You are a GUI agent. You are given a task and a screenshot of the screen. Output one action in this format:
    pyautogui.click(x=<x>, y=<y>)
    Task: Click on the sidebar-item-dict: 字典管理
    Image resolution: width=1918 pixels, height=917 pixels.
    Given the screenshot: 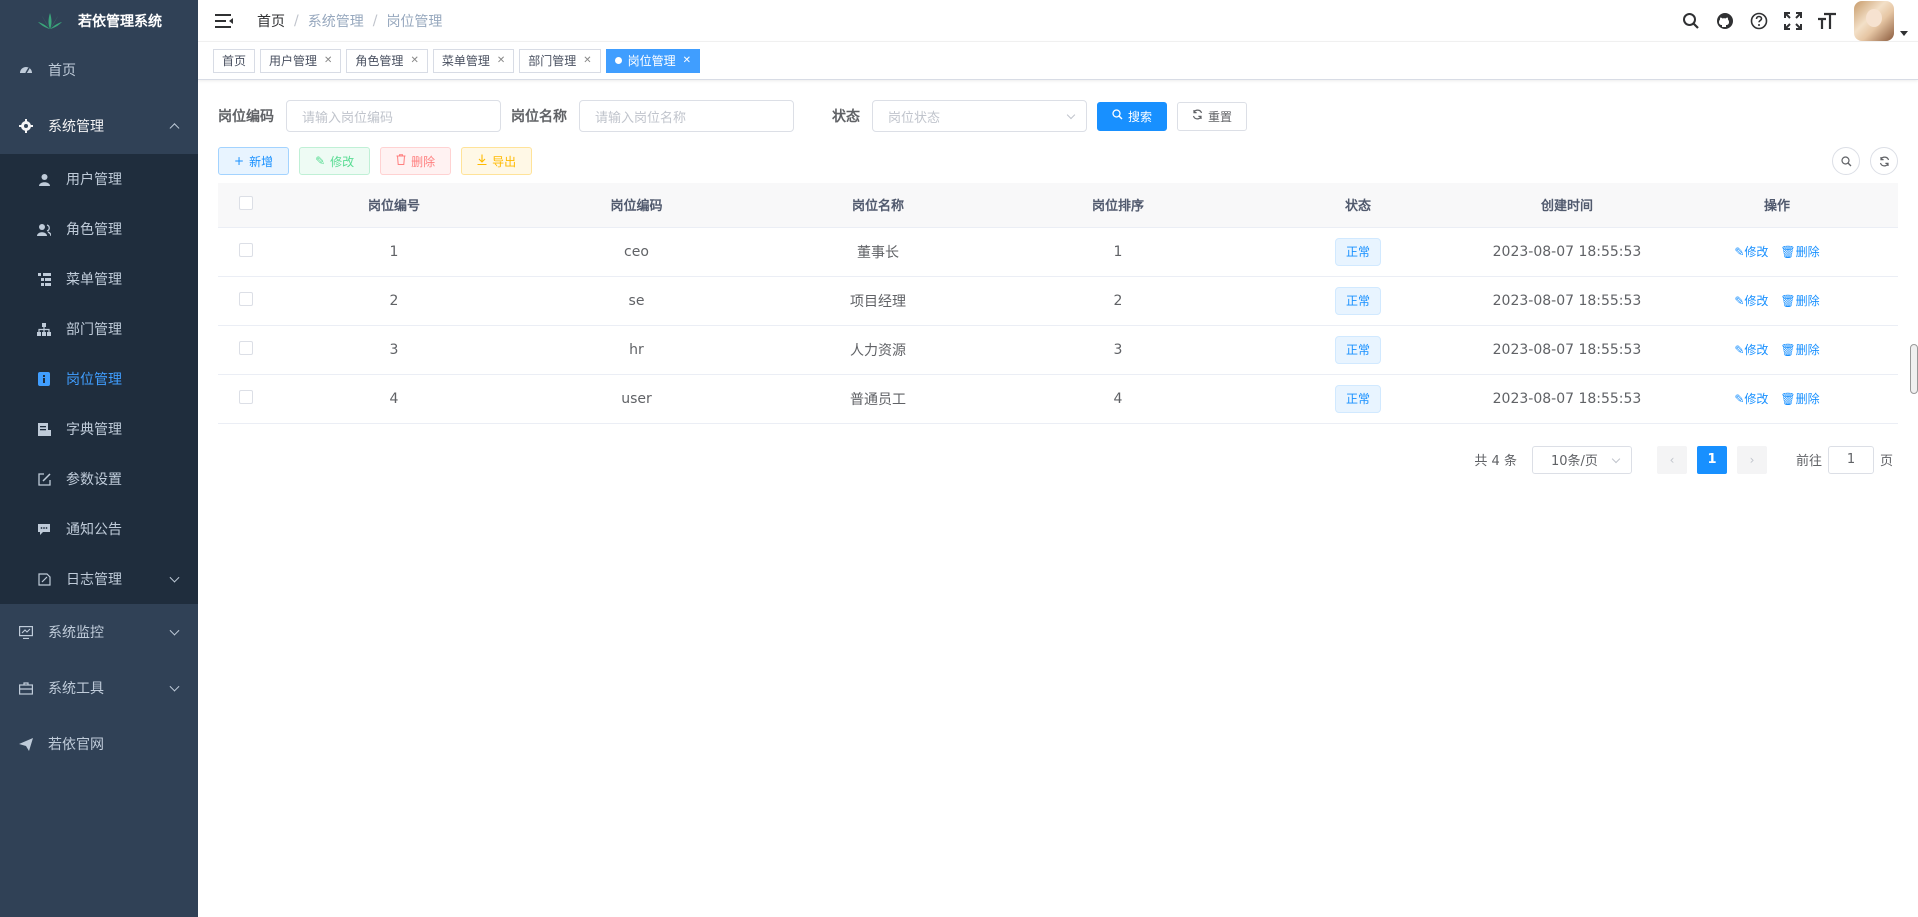 What is the action you would take?
    pyautogui.click(x=99, y=429)
    